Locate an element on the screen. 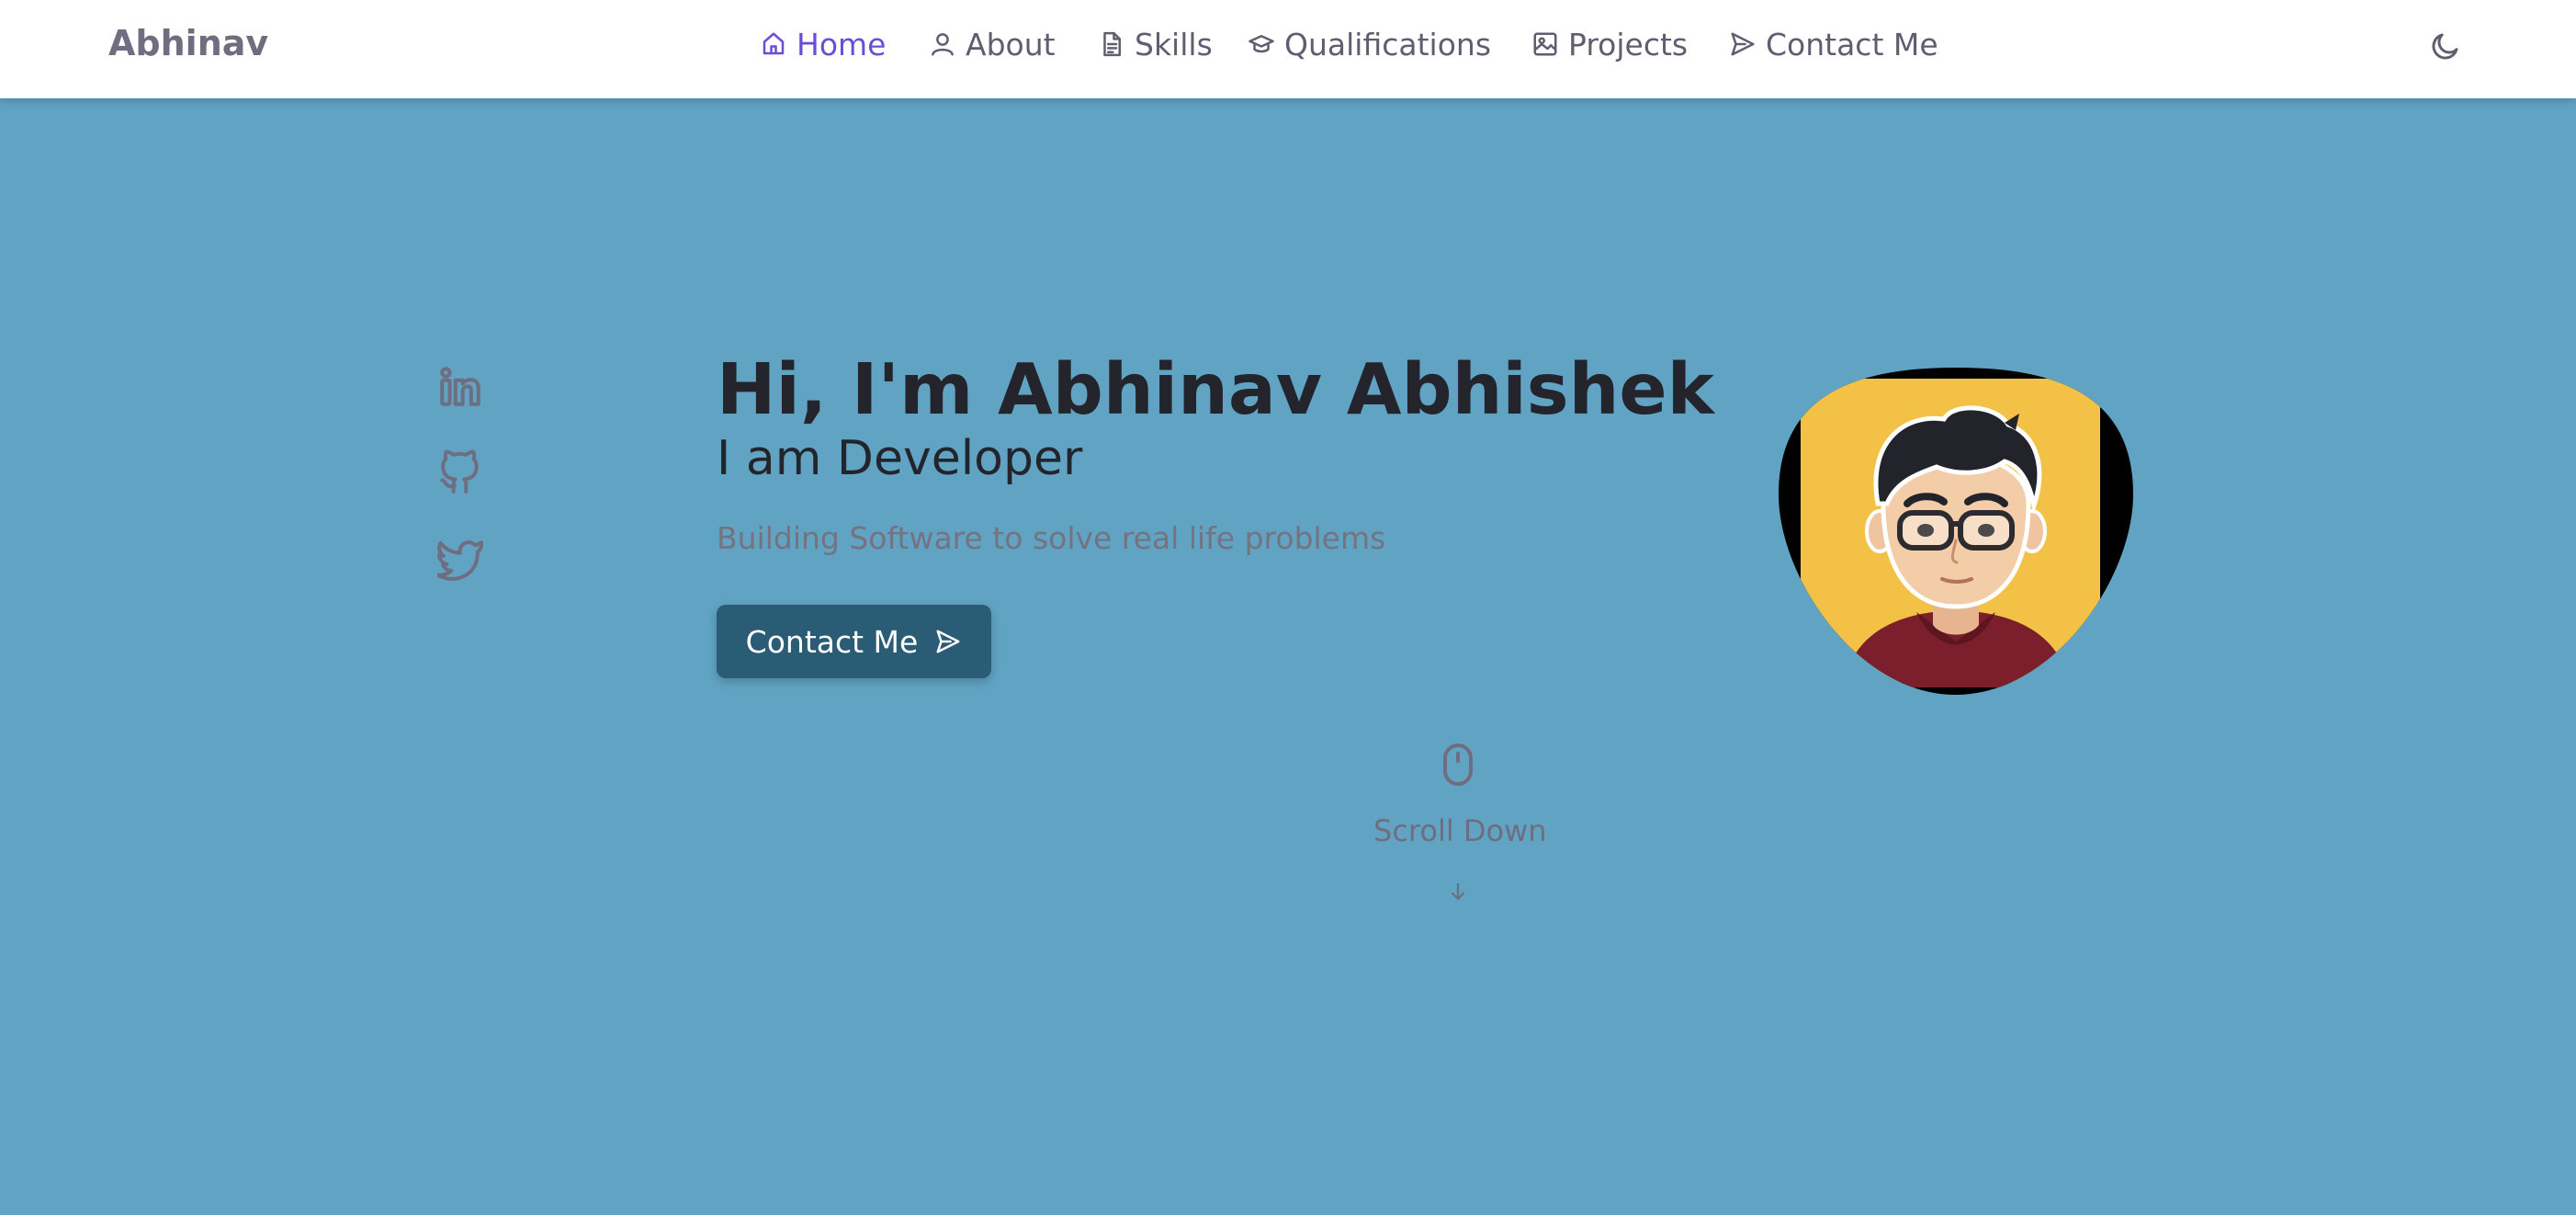  nav-projects: Projects is located at coordinates (1609, 44).